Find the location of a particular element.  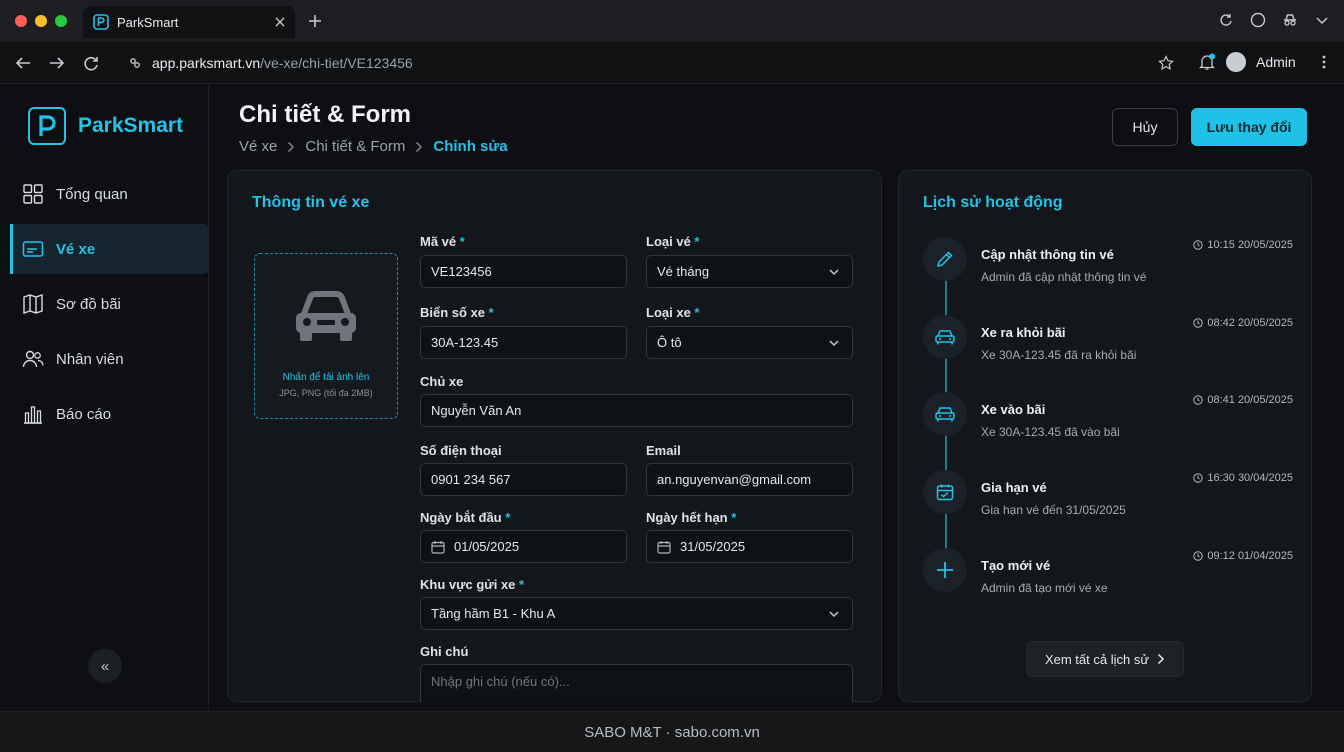

avatar is located at coordinates (1236, 62).